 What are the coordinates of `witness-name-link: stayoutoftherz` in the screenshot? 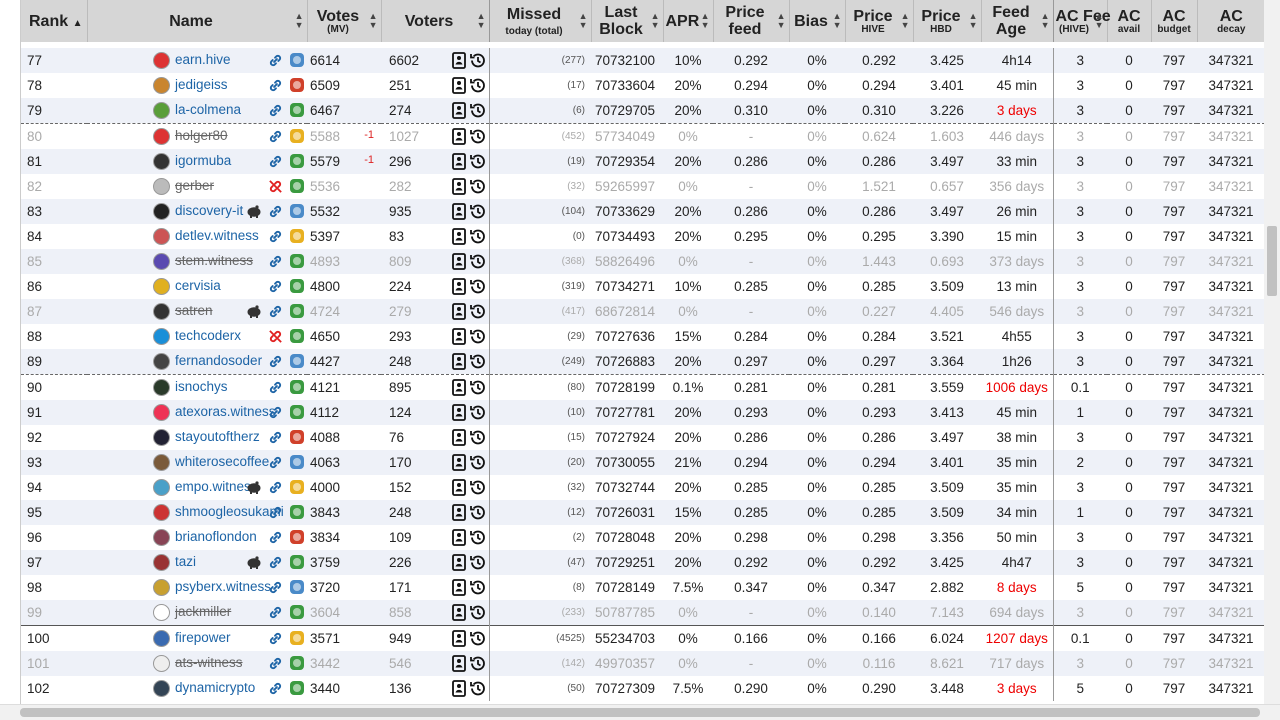 It's located at (217, 436).